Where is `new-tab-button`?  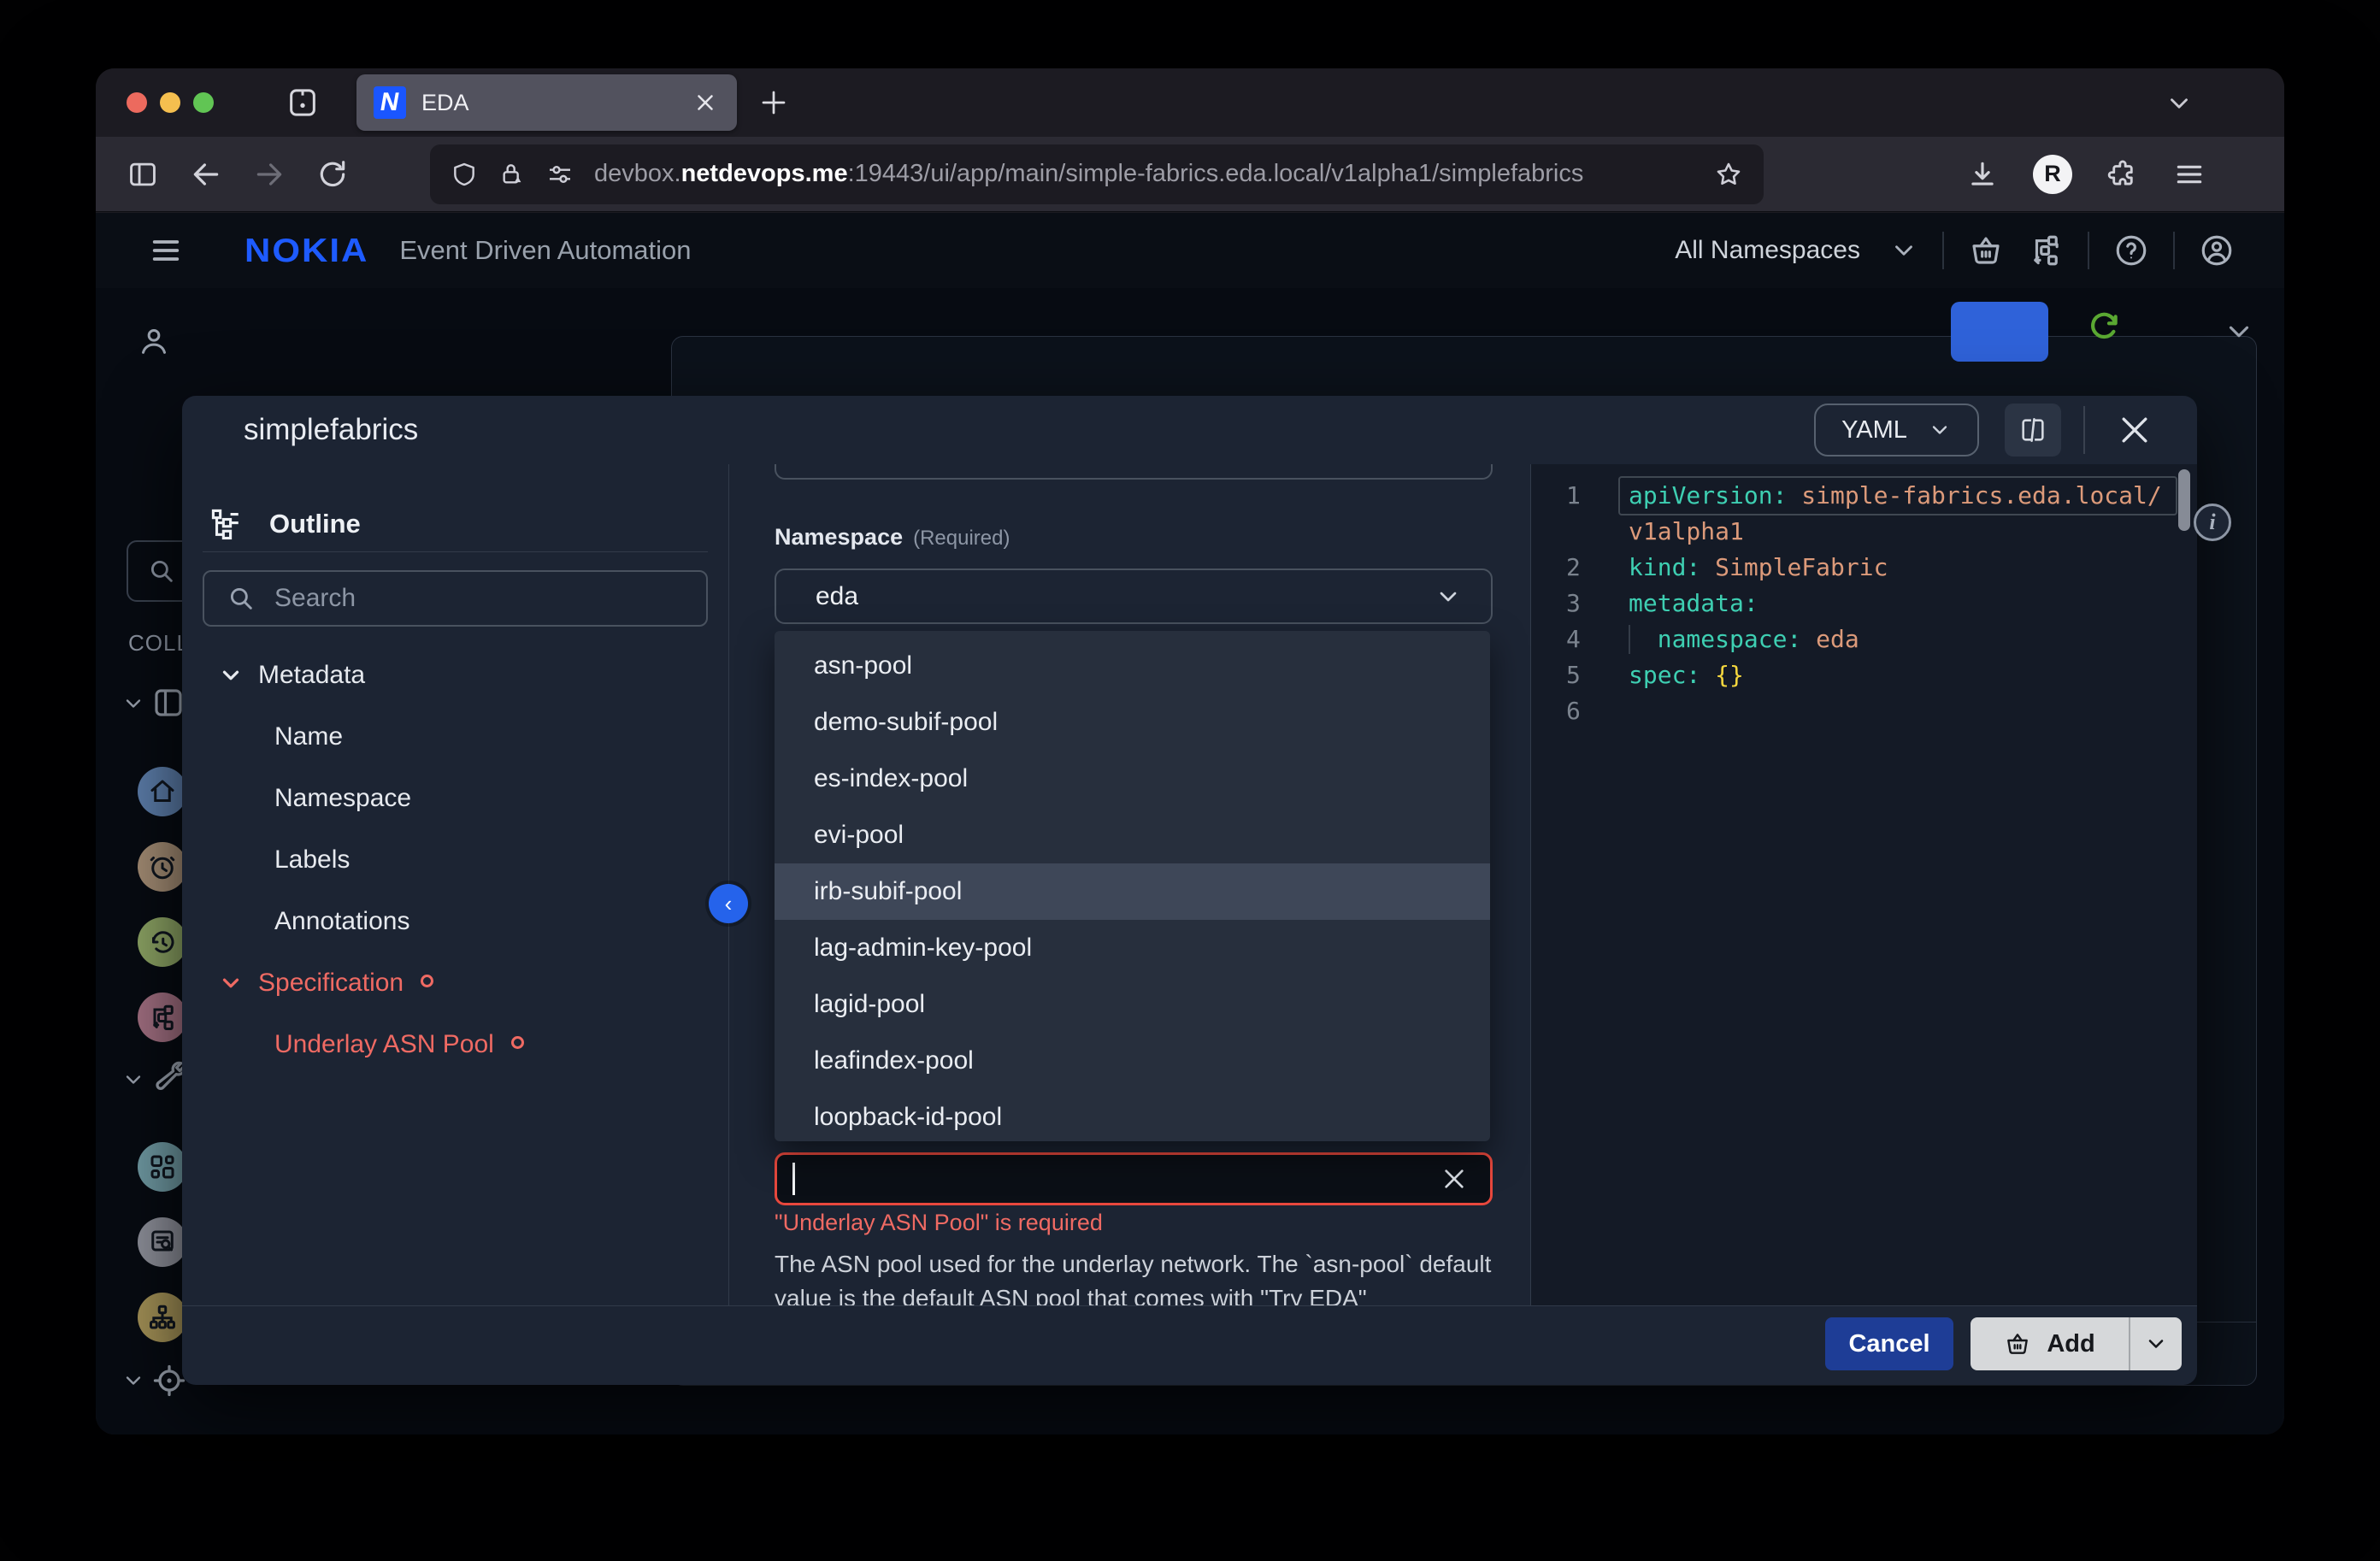
new-tab-button is located at coordinates (774, 102).